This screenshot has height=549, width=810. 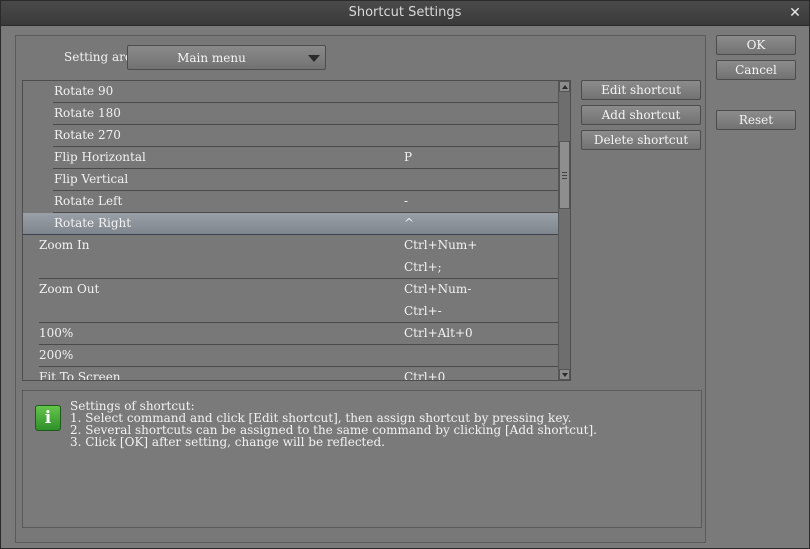 I want to click on scroll-down-button, so click(x=564, y=374).